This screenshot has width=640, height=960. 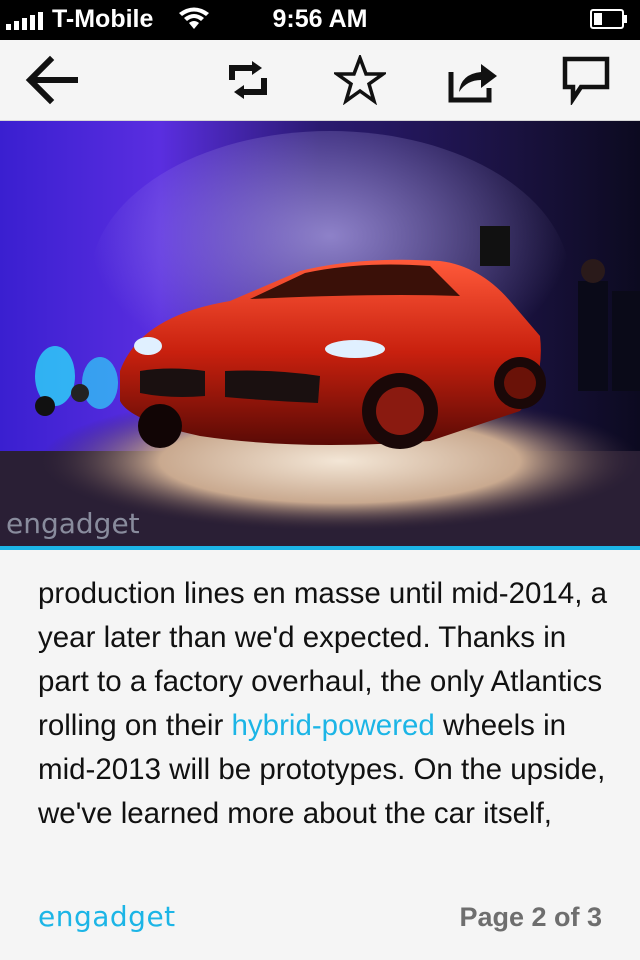 What do you see at coordinates (73, 523) in the screenshot?
I see `hero-watermark: engadget` at bounding box center [73, 523].